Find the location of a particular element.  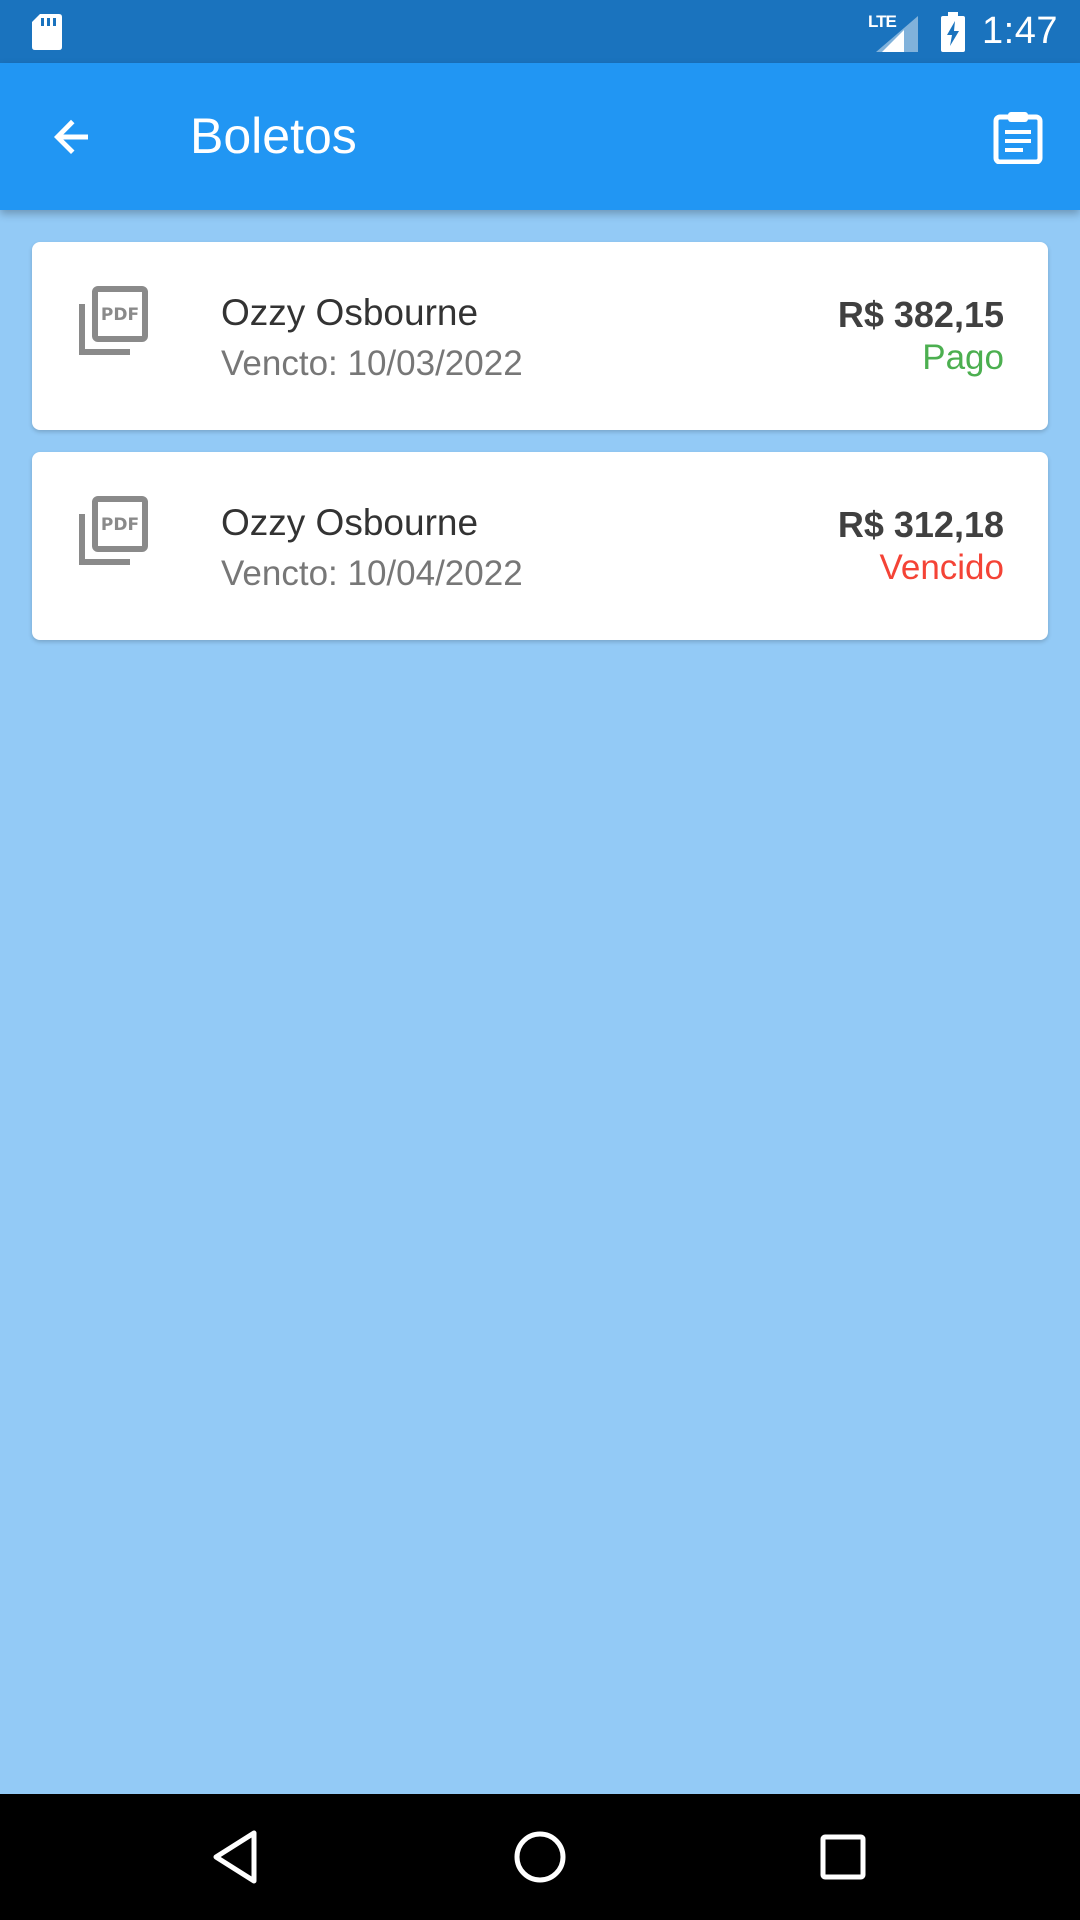

status-bar: LTE 1:47 is located at coordinates (540, 31).